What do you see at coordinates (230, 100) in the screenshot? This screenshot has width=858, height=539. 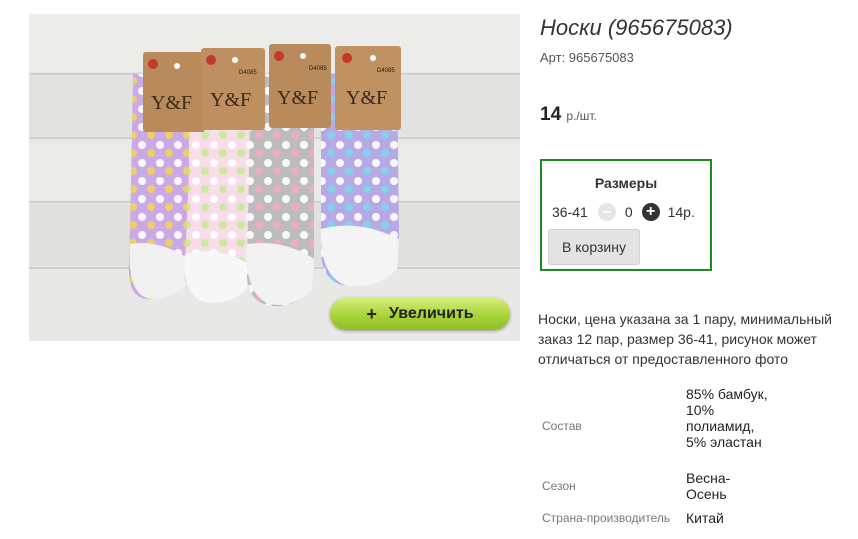 I see `label-brand-2: Y&F` at bounding box center [230, 100].